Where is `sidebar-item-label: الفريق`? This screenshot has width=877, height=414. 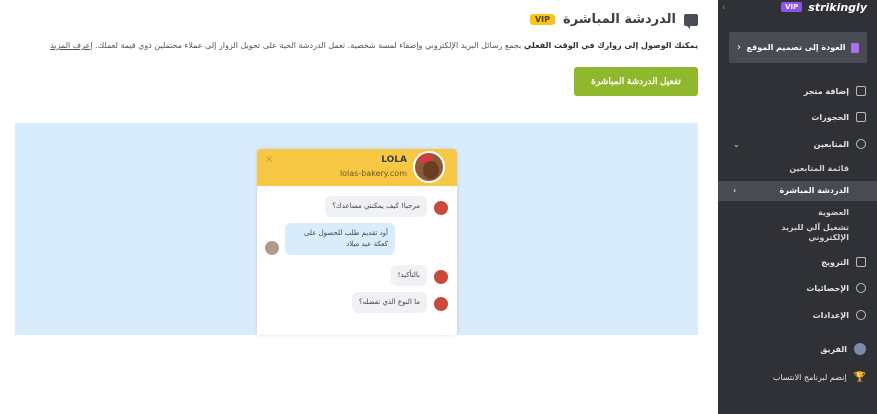
sidebar-item-label: الفريق is located at coordinates (833, 349).